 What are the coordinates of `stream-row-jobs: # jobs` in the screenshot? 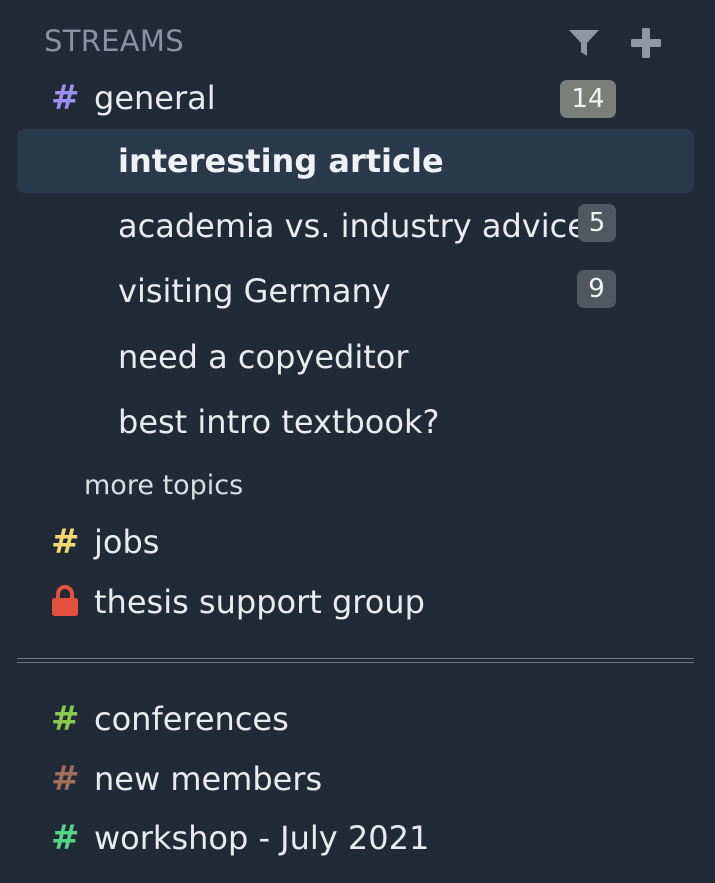 It's located at (357, 552).